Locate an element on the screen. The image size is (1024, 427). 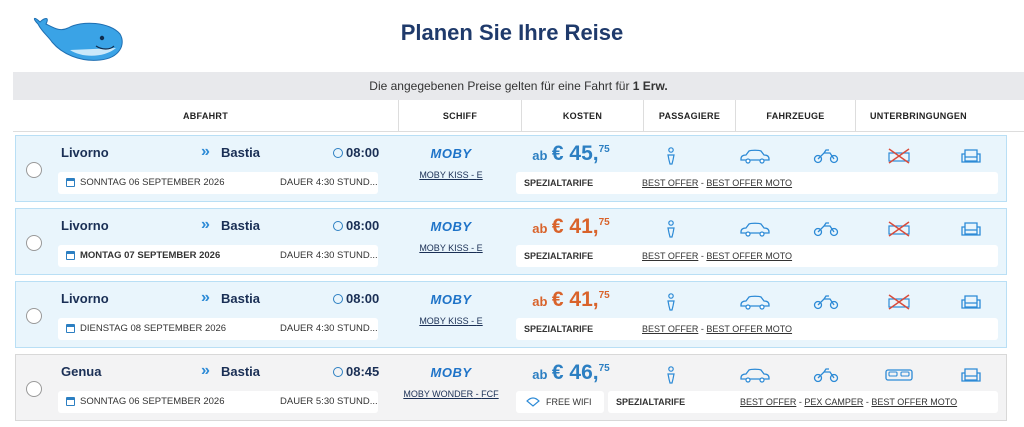
time-value: 08:45 is located at coordinates (363, 371).